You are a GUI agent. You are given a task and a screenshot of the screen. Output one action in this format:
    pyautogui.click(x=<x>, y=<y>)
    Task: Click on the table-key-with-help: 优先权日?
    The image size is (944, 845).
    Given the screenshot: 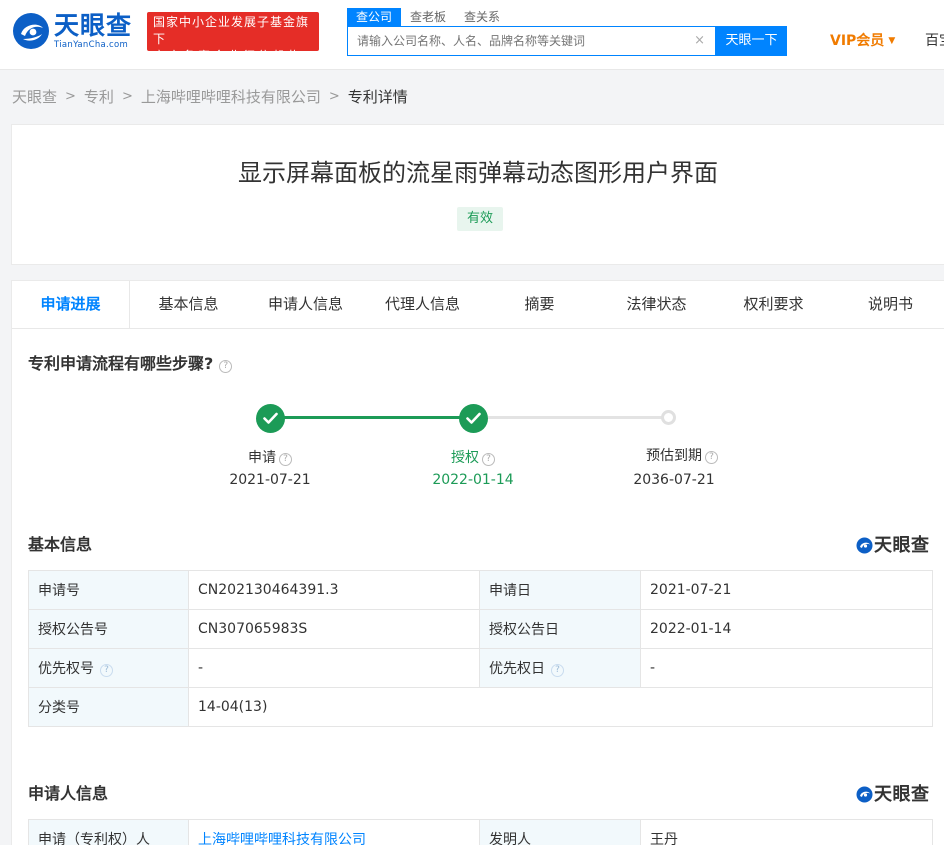 What is the action you would take?
    pyautogui.click(x=560, y=668)
    